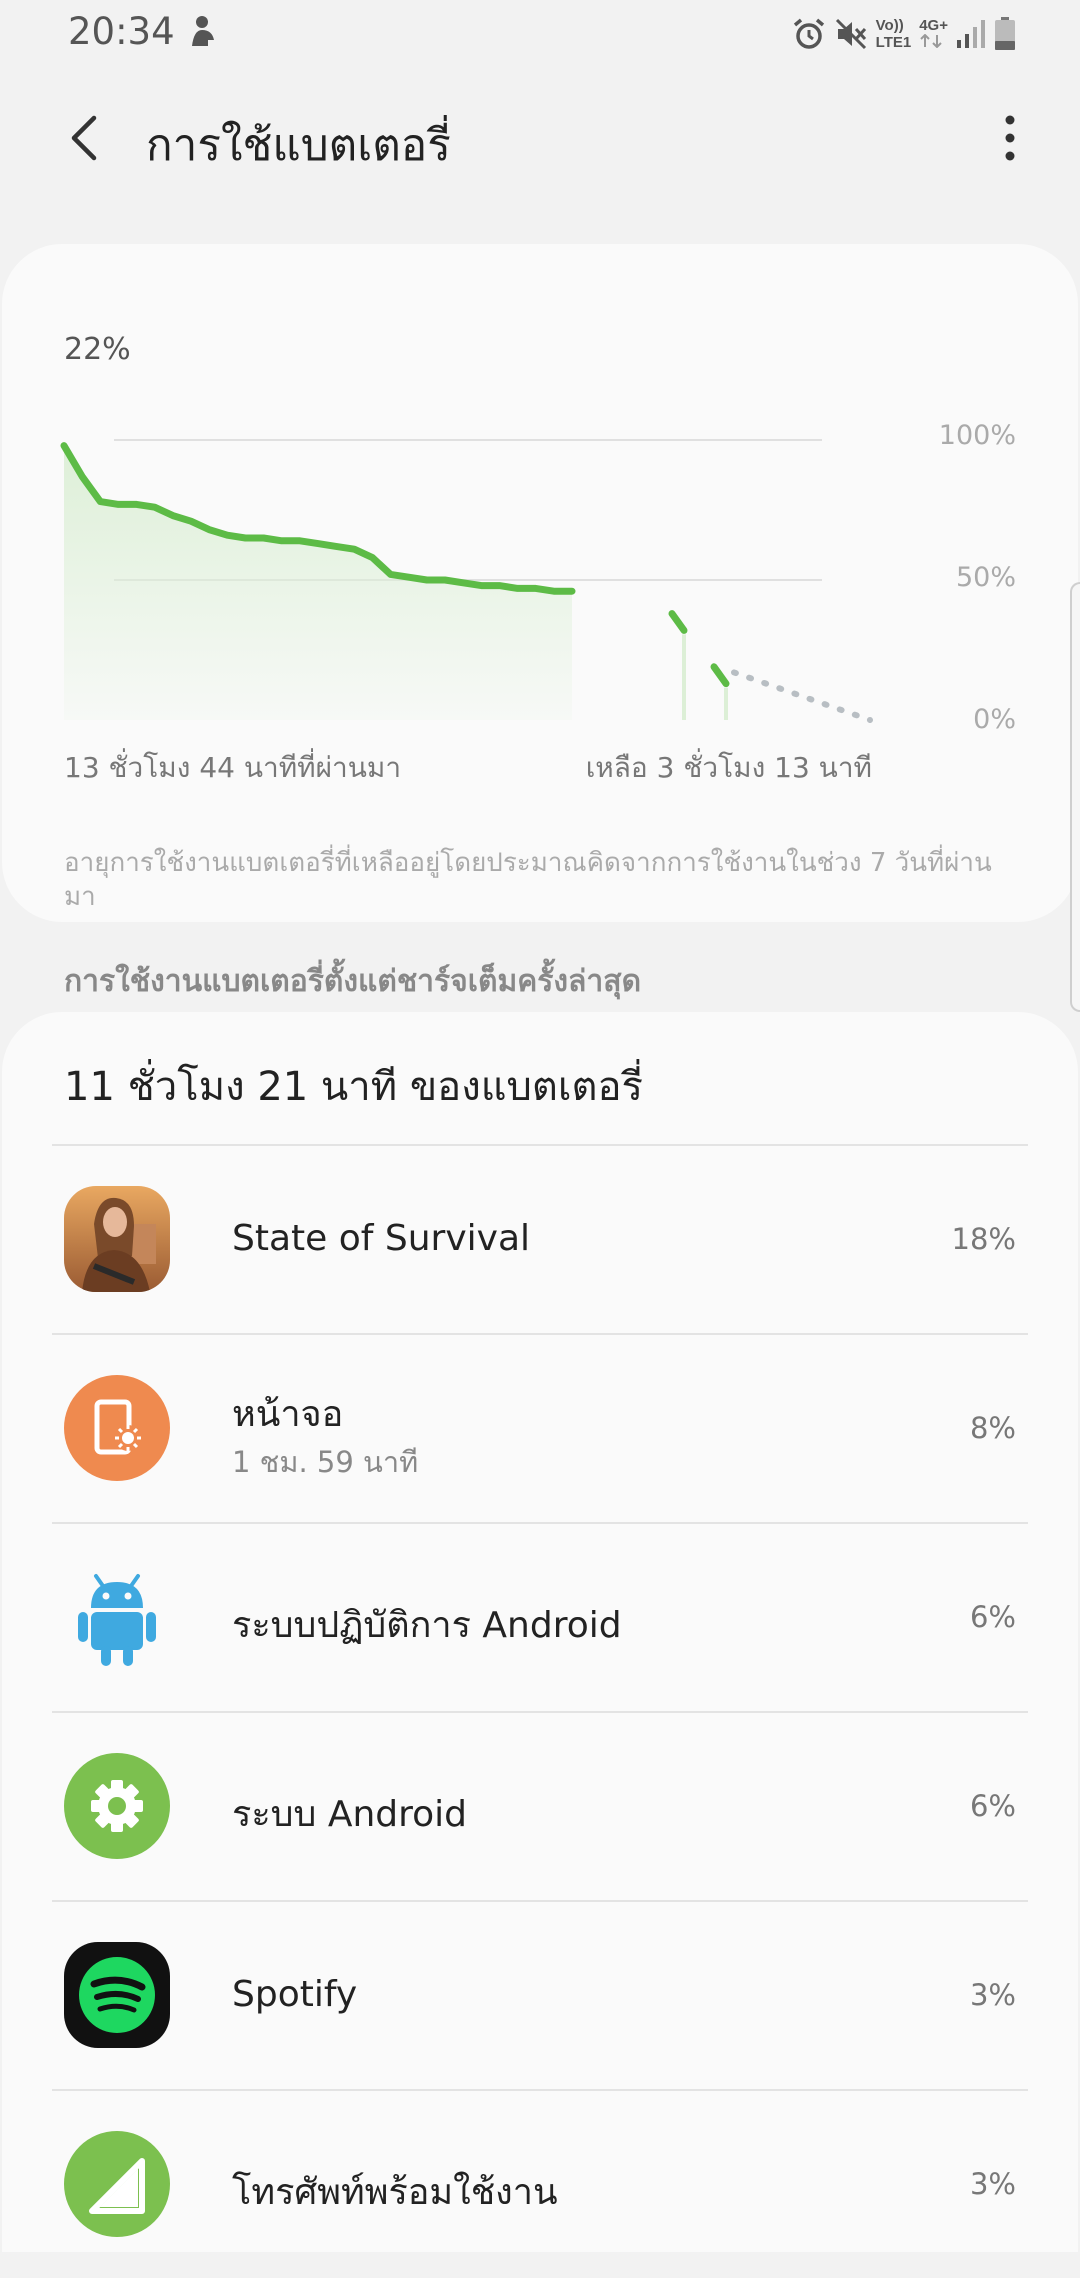 The height and width of the screenshot is (2278, 1080). I want to click on status-time: 20:34, so click(121, 31).